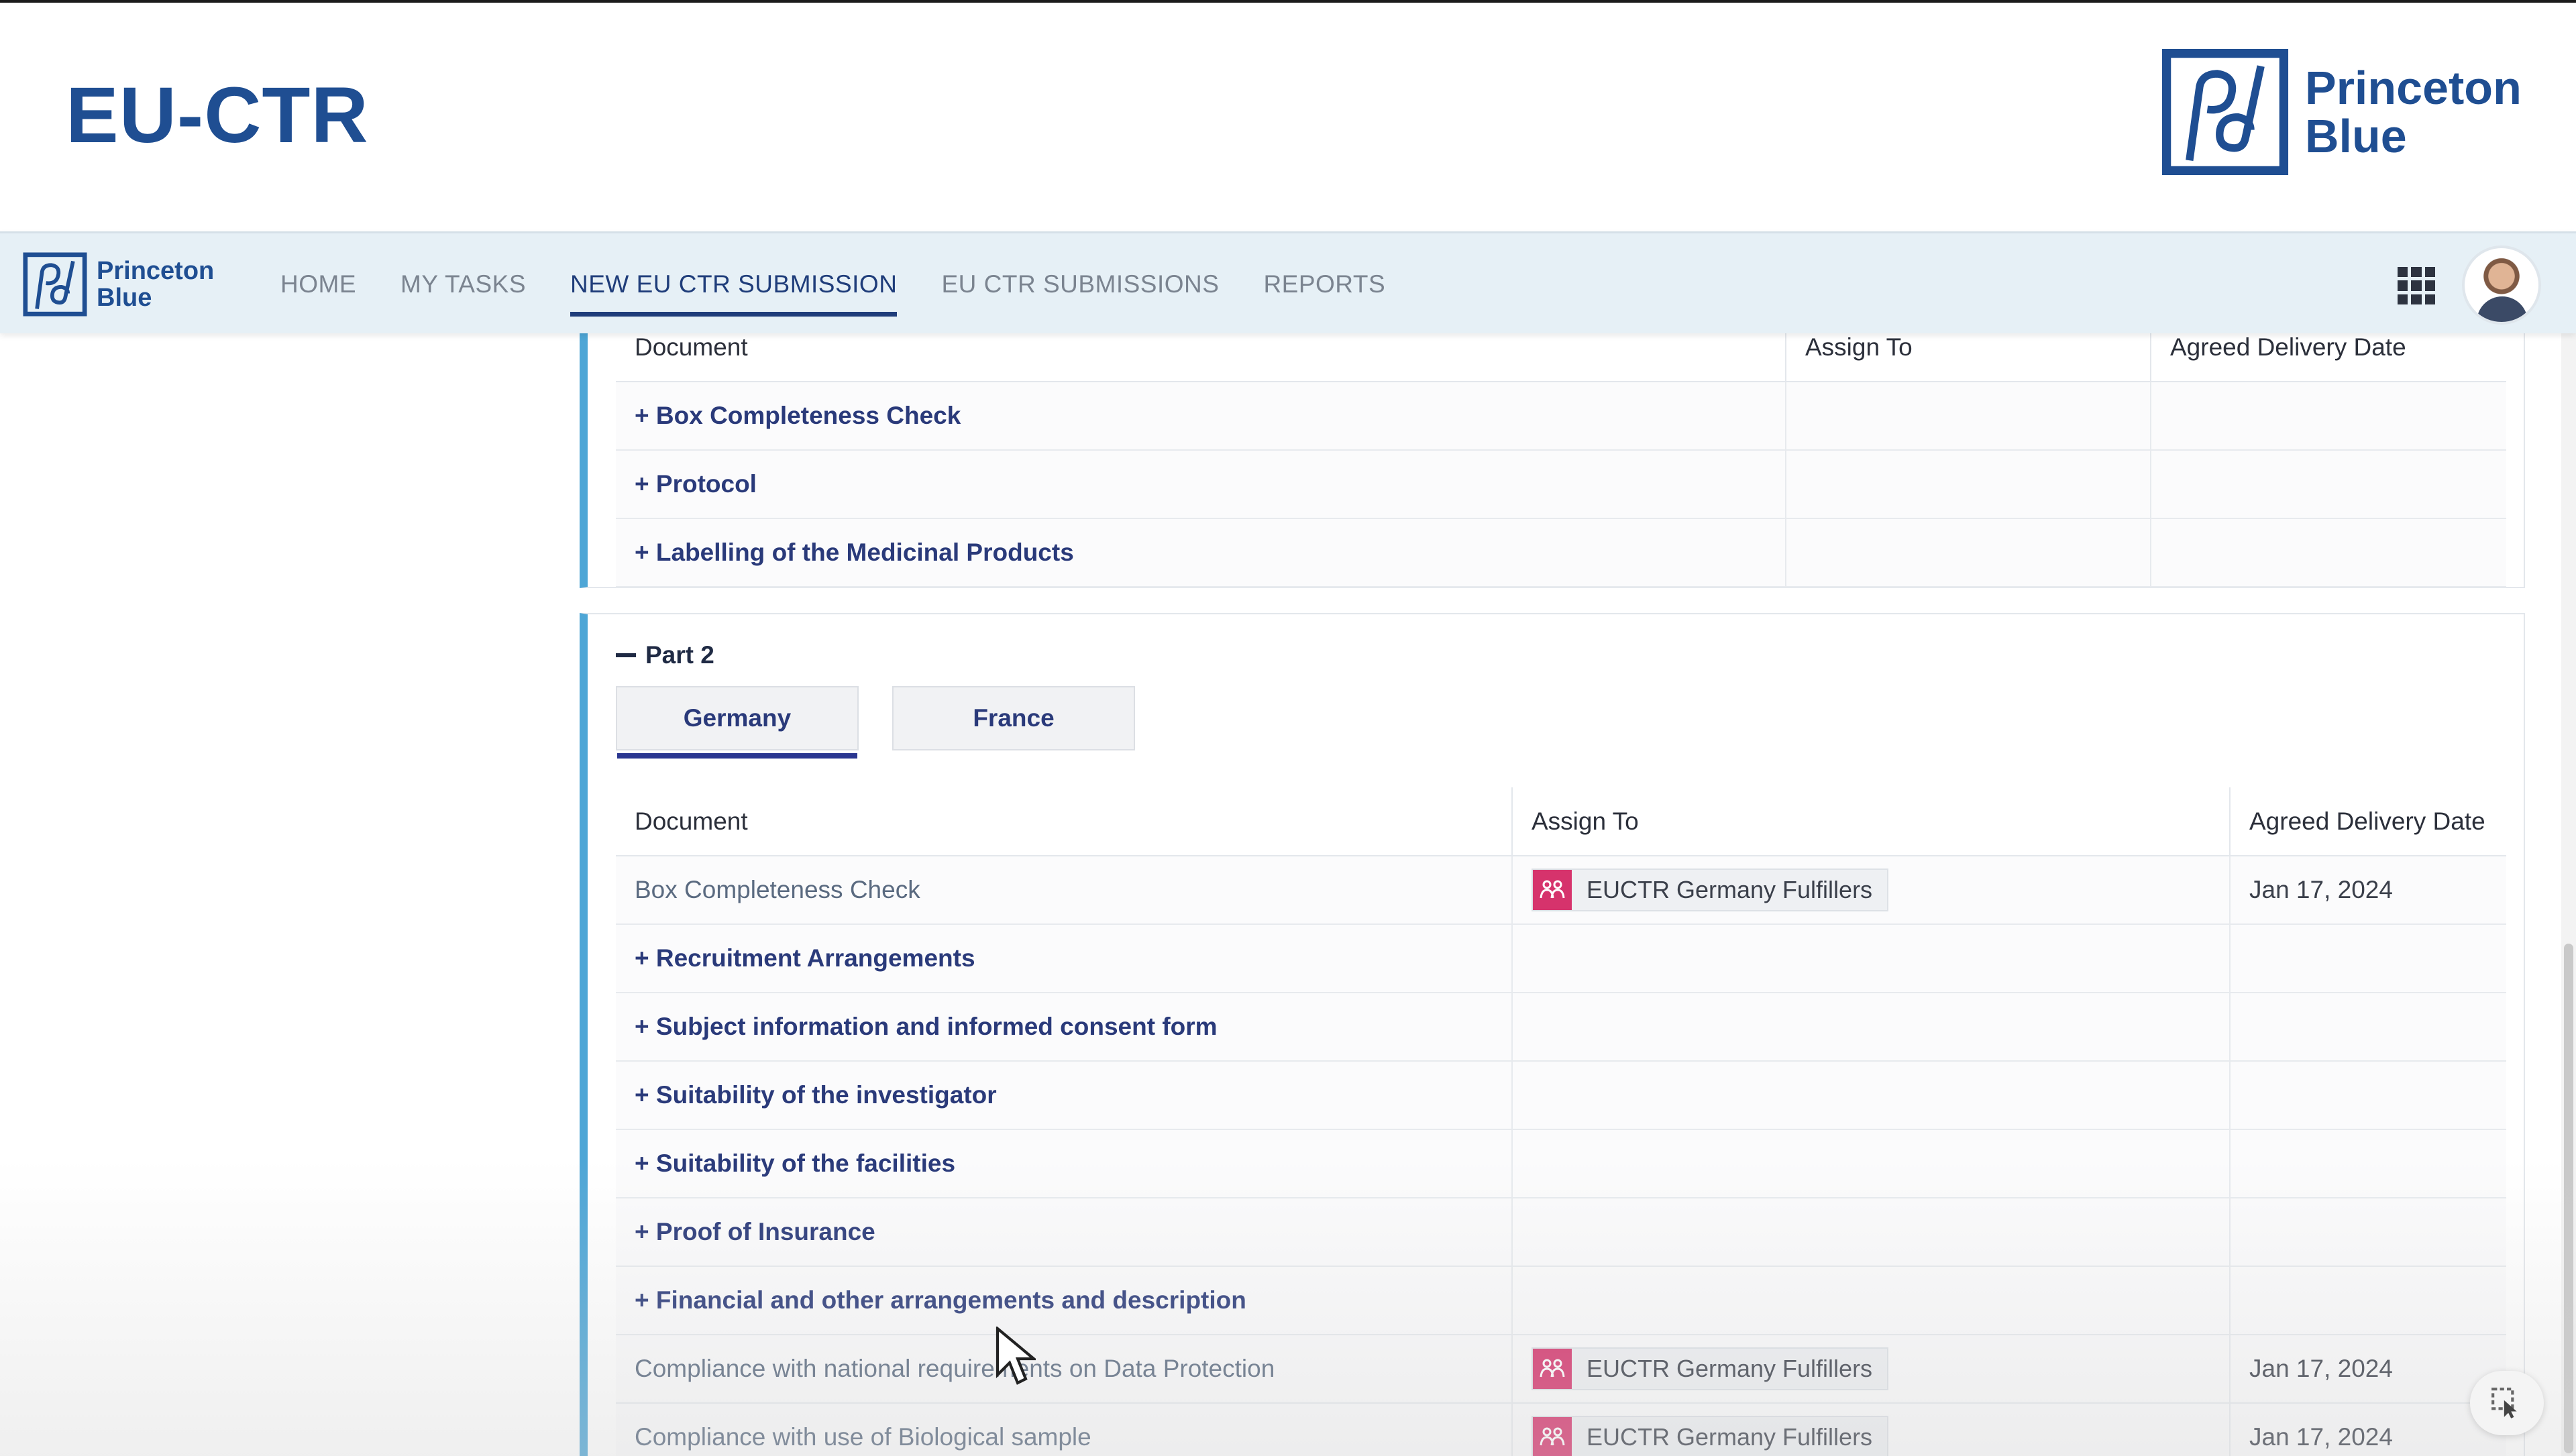  I want to click on document-group-label: + Box Completeness Check, so click(1201, 416).